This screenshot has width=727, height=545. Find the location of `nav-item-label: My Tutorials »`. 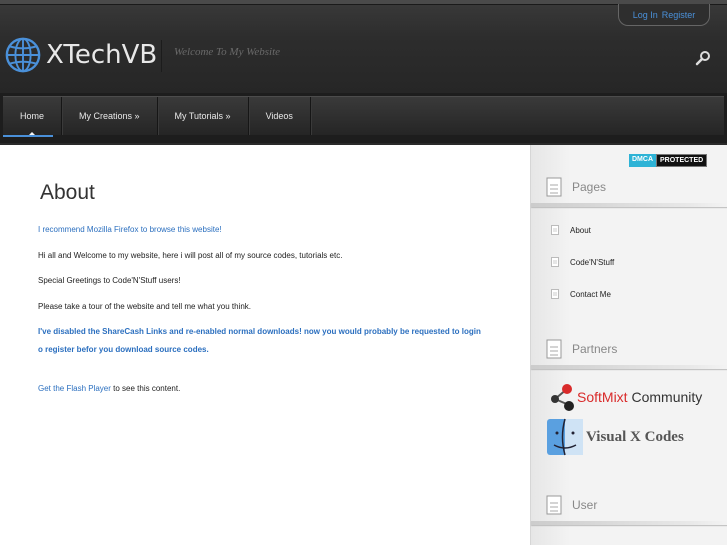

nav-item-label: My Tutorials » is located at coordinates (202, 116).